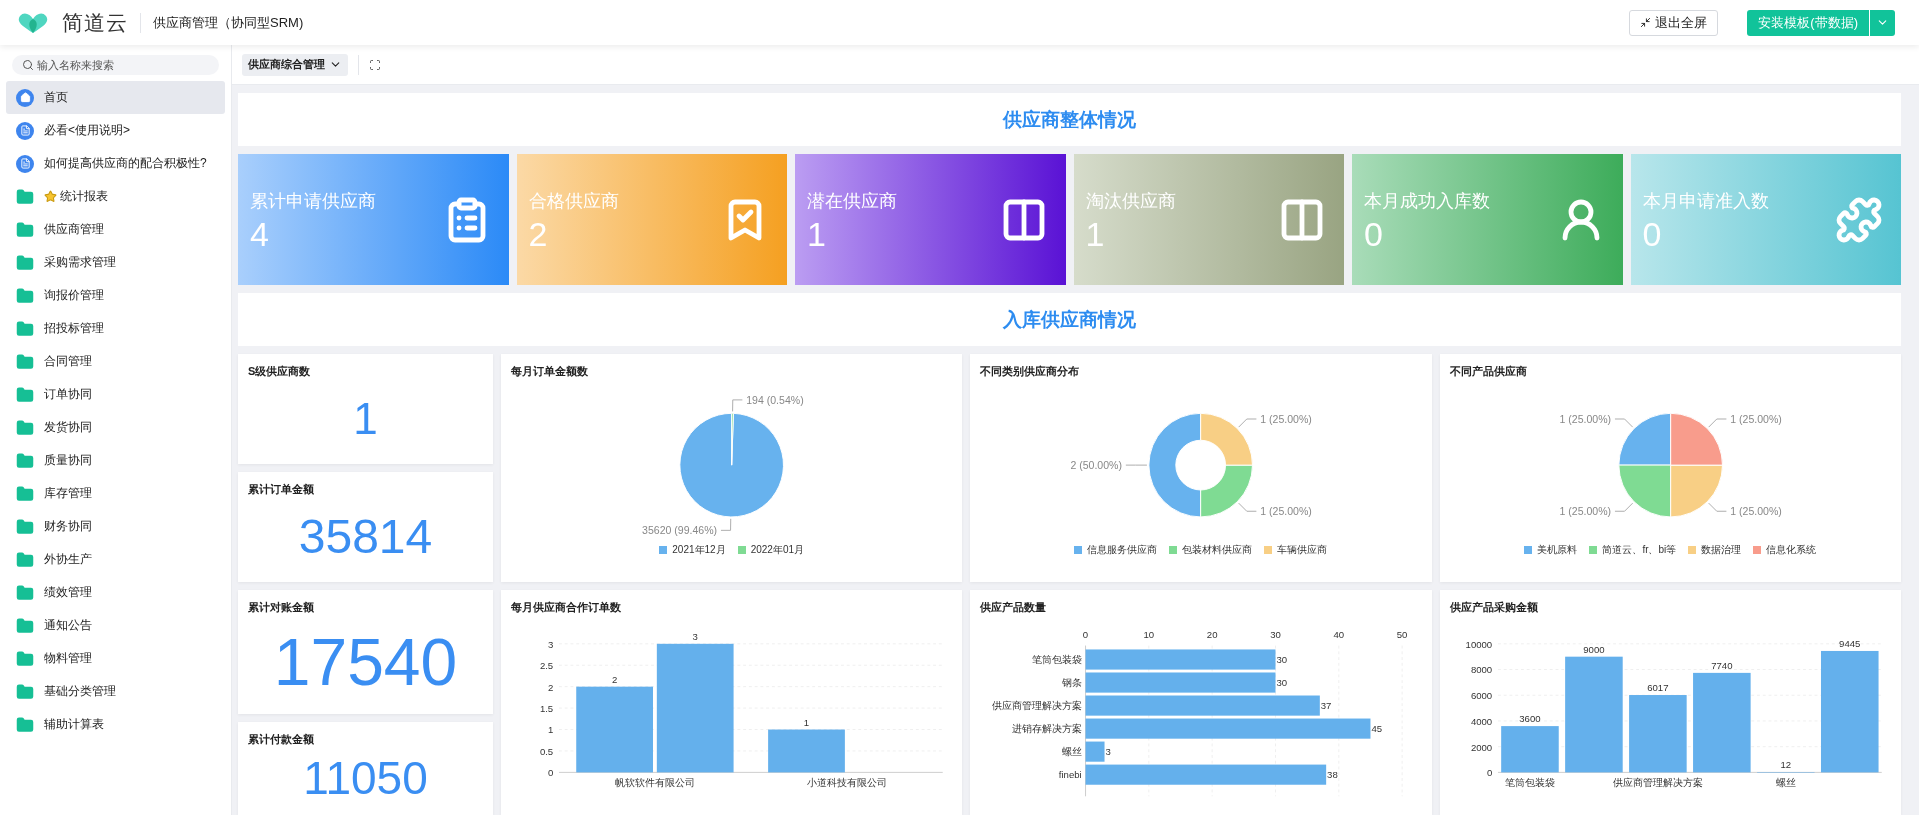 Image resolution: width=1919 pixels, height=815 pixels. I want to click on sidebar-item: 采购需求管理, so click(115, 262).